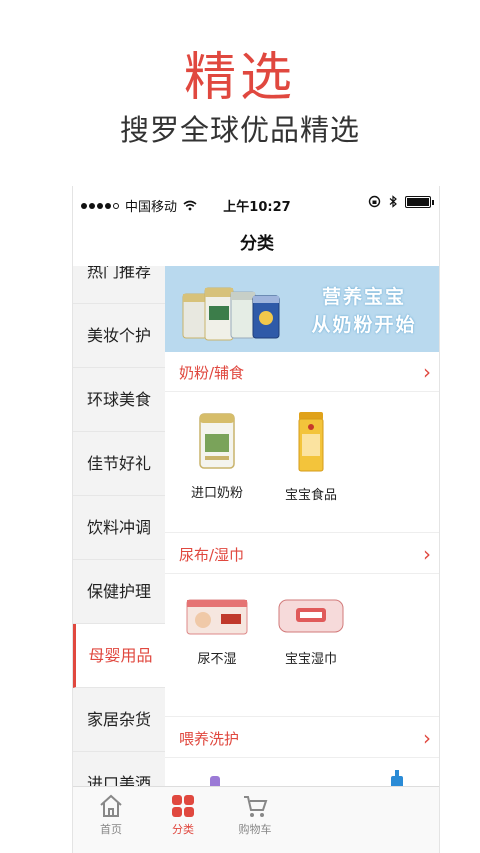  What do you see at coordinates (363, 297) in the screenshot?
I see `banner-line1: 营养宝宝` at bounding box center [363, 297].